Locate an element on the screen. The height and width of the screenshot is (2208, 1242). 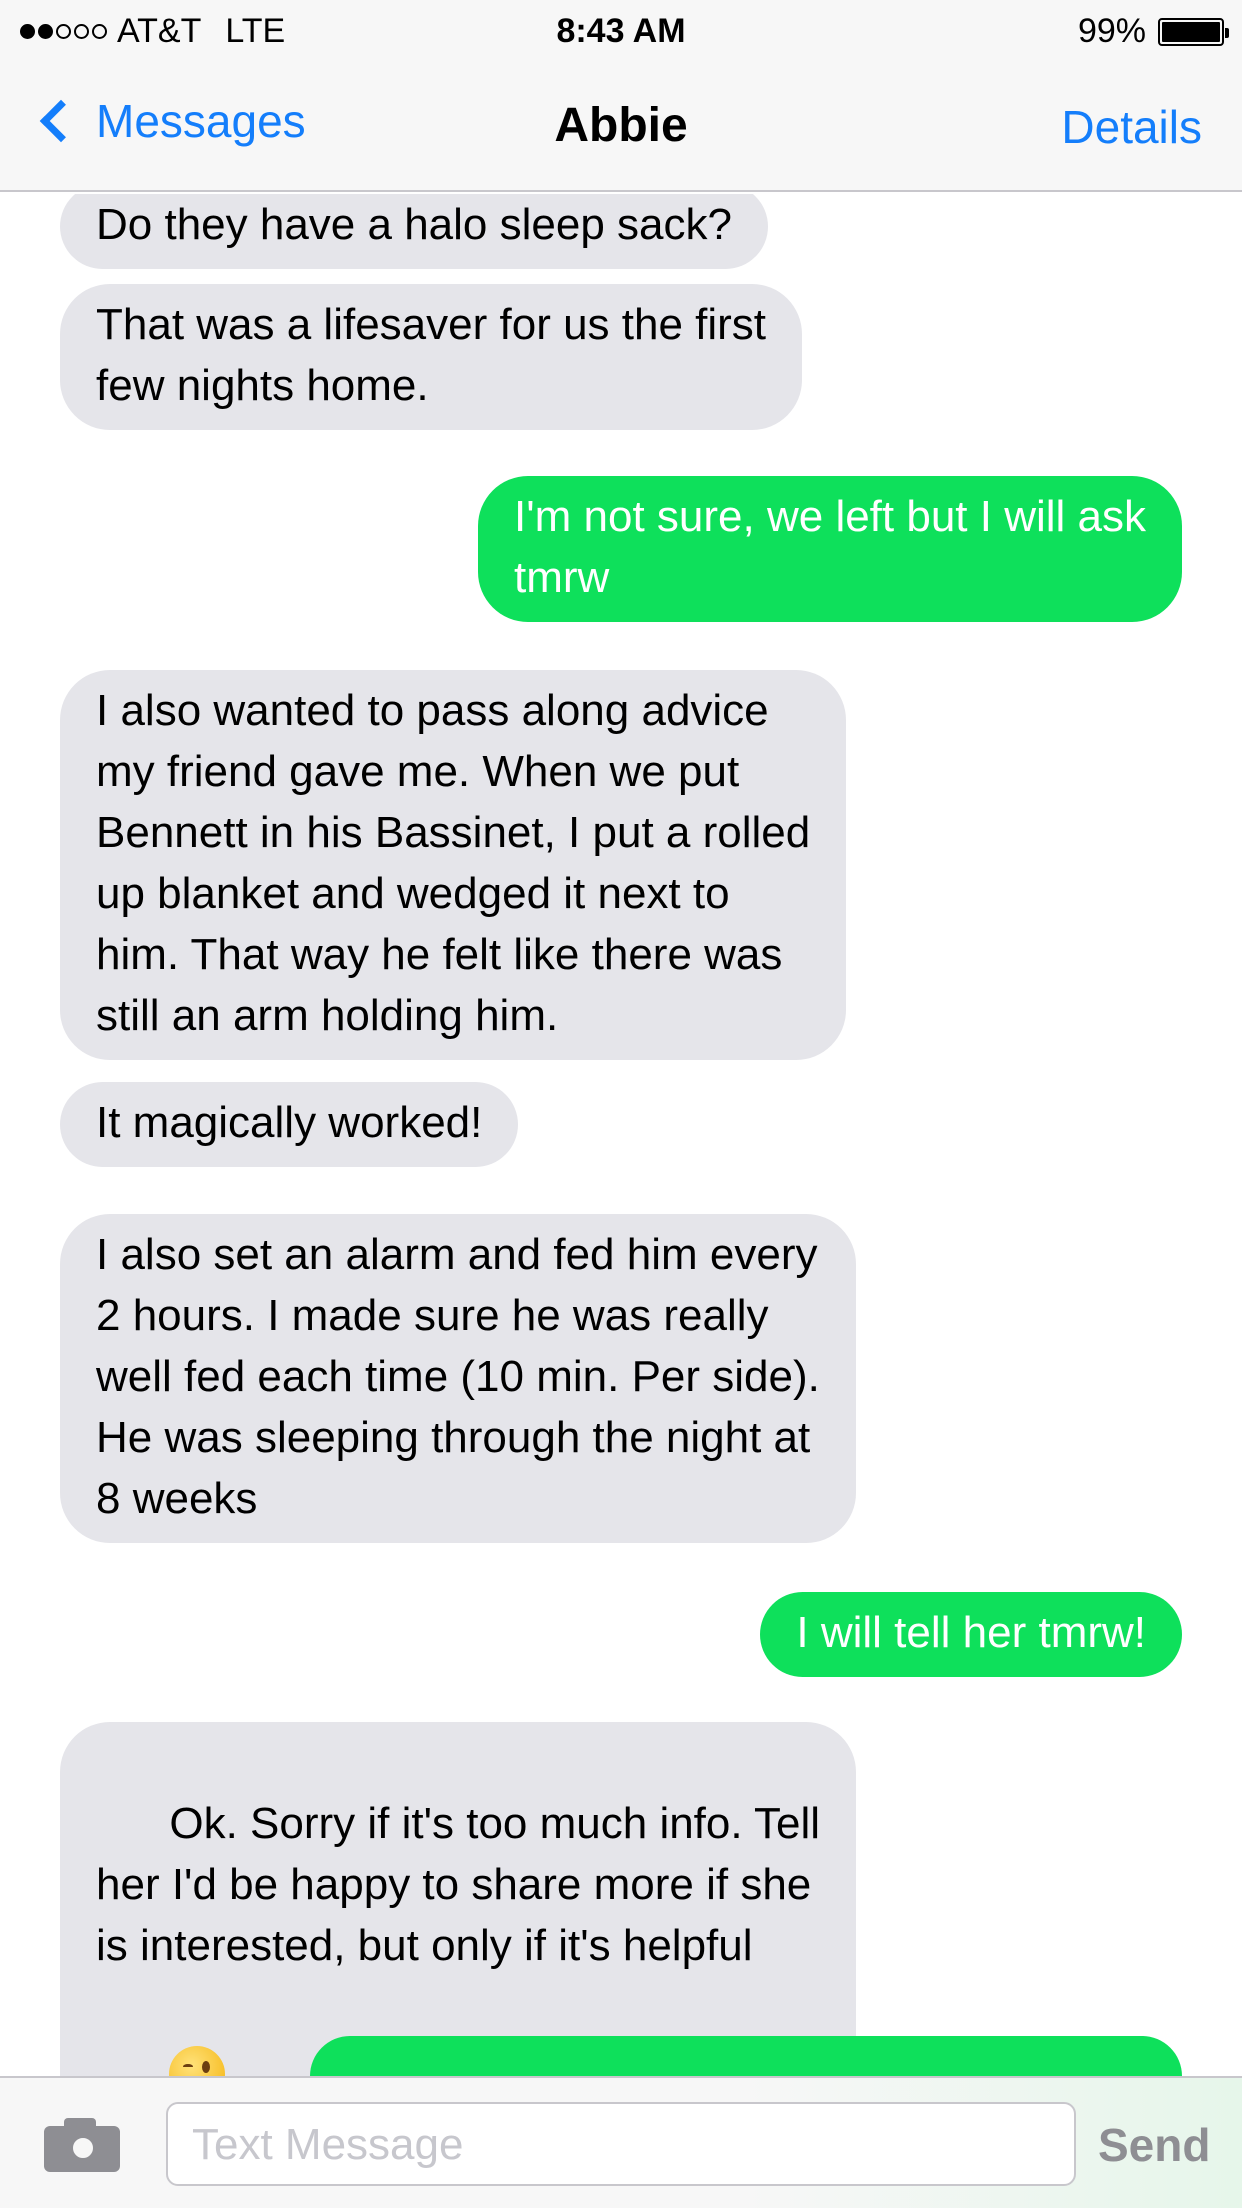
compose-bar: Text Message Send is located at coordinates (621, 2142).